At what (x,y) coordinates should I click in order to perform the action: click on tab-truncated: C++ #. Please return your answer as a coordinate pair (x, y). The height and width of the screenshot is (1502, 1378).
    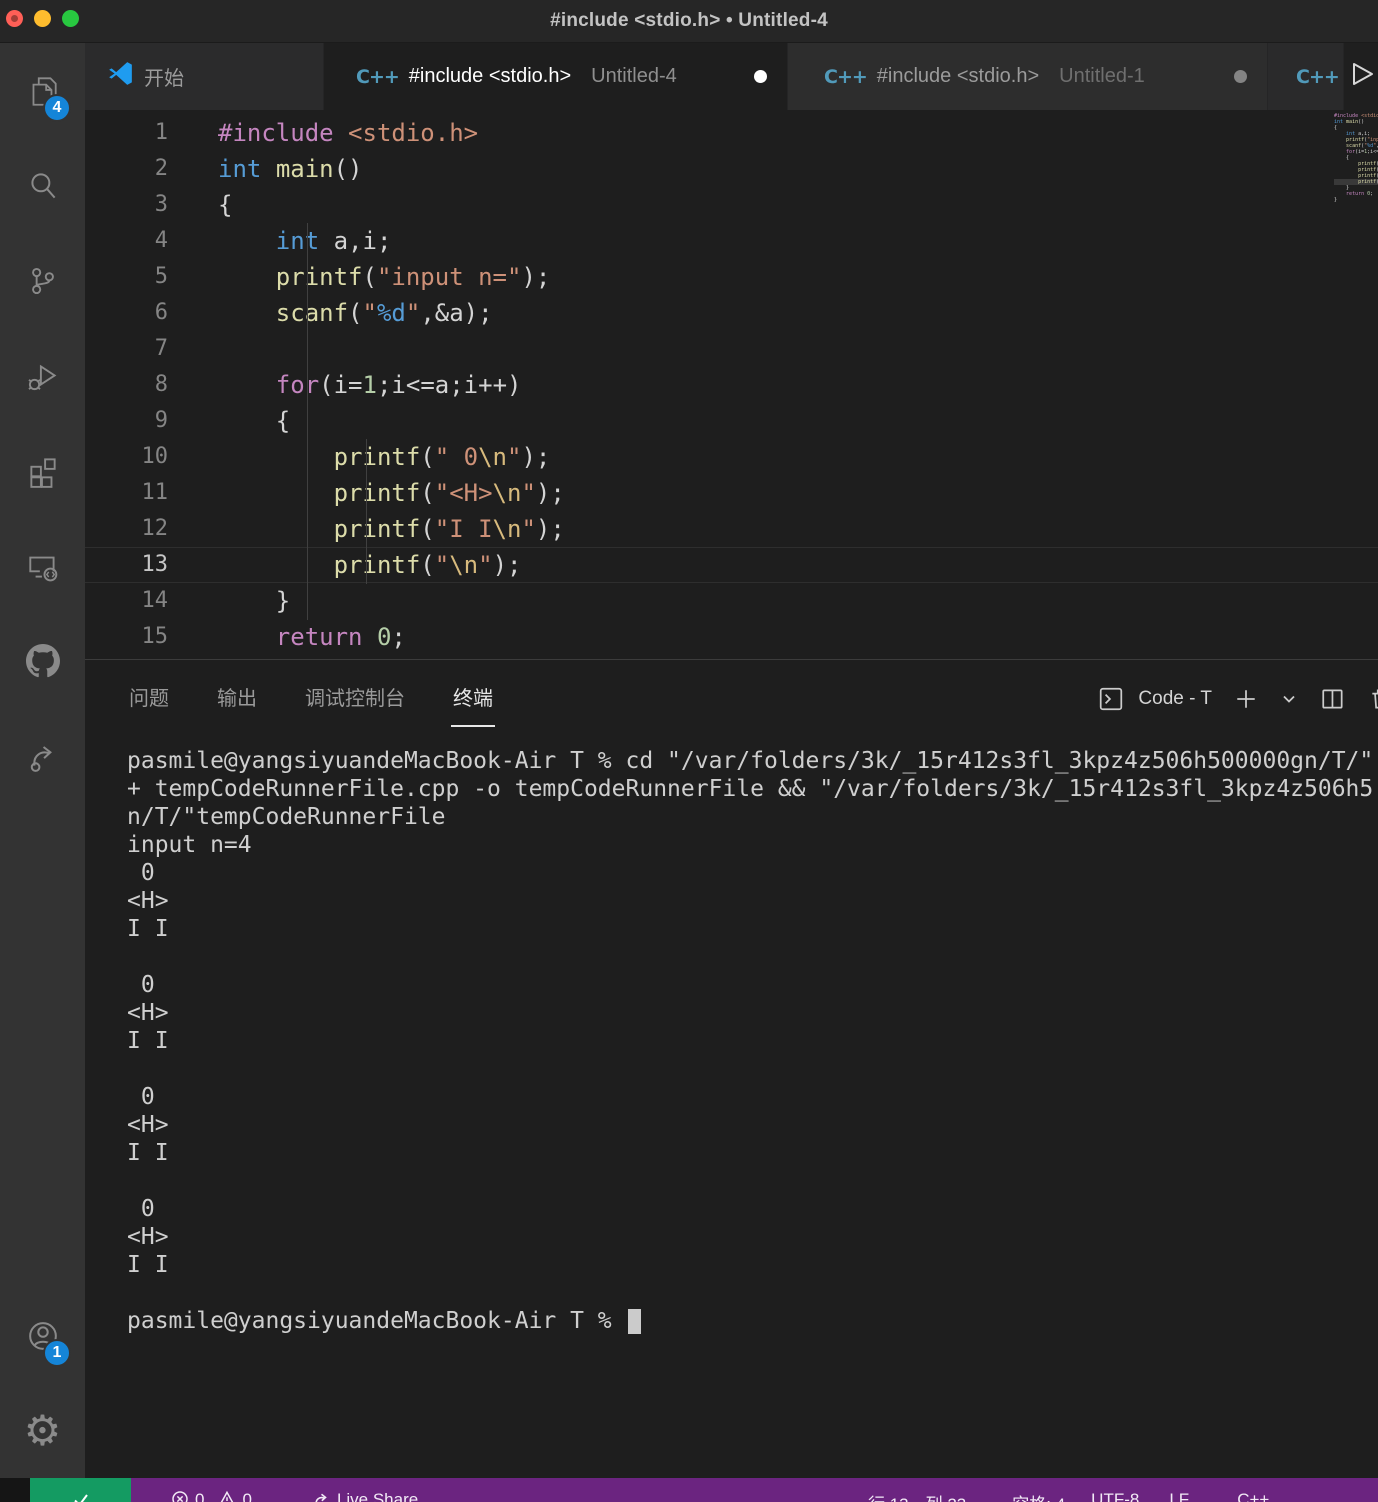
    Looking at the image, I should click on (1306, 76).